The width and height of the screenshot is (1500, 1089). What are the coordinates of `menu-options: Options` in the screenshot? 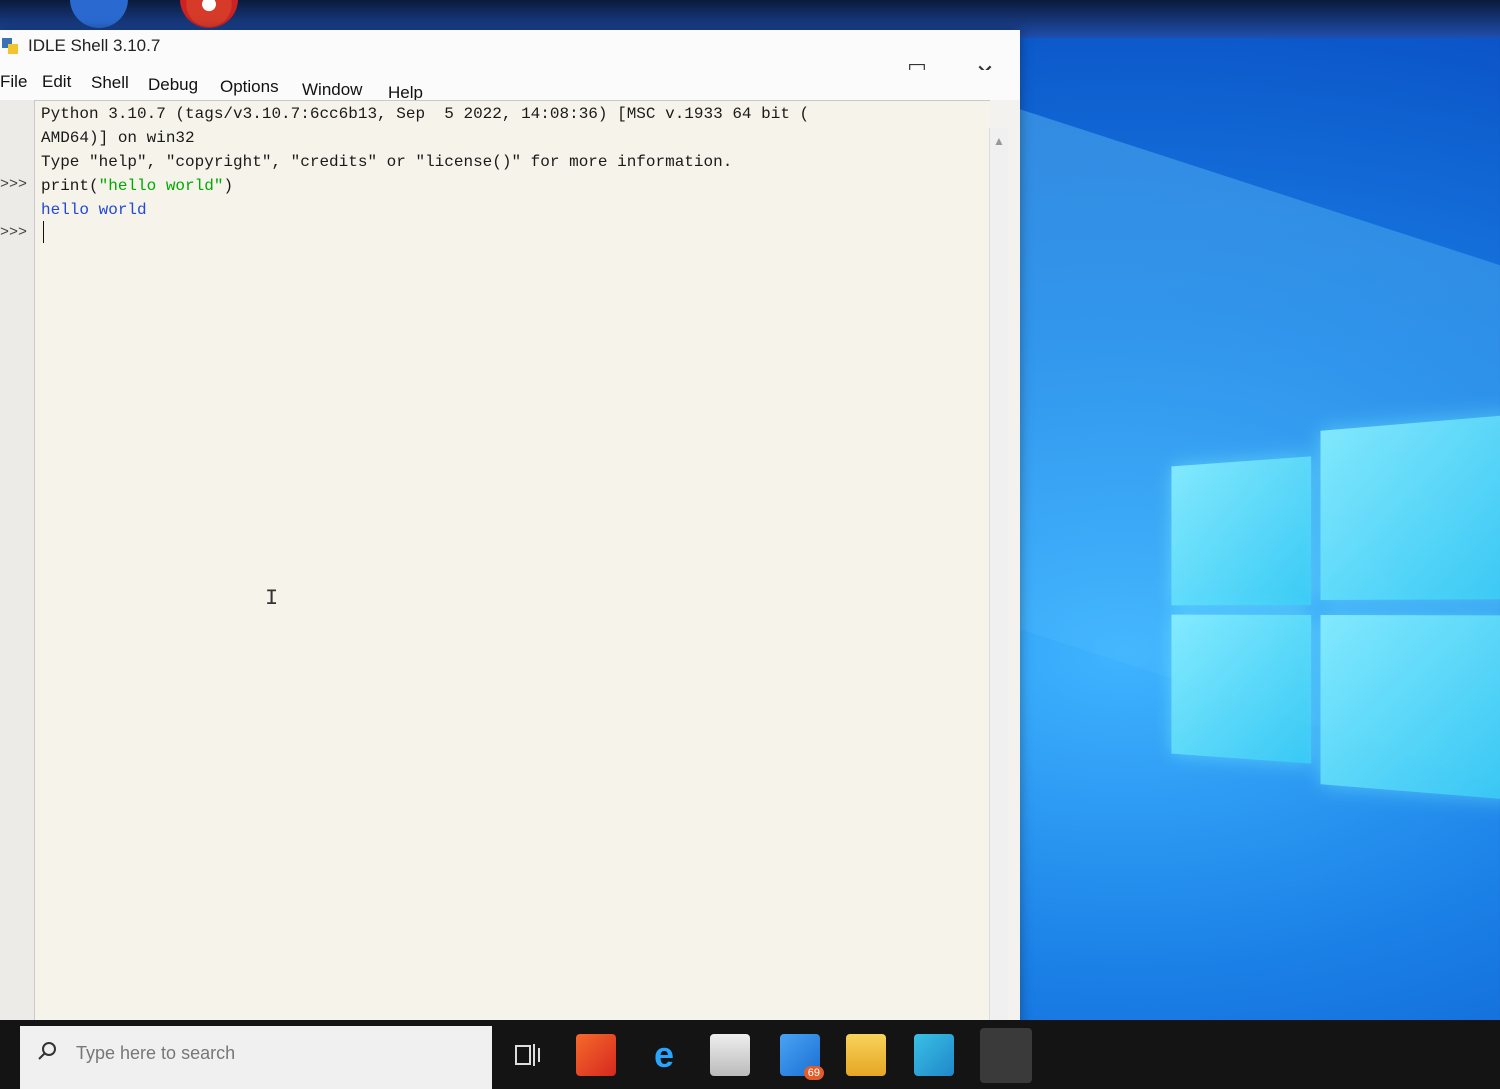 It's located at (249, 87).